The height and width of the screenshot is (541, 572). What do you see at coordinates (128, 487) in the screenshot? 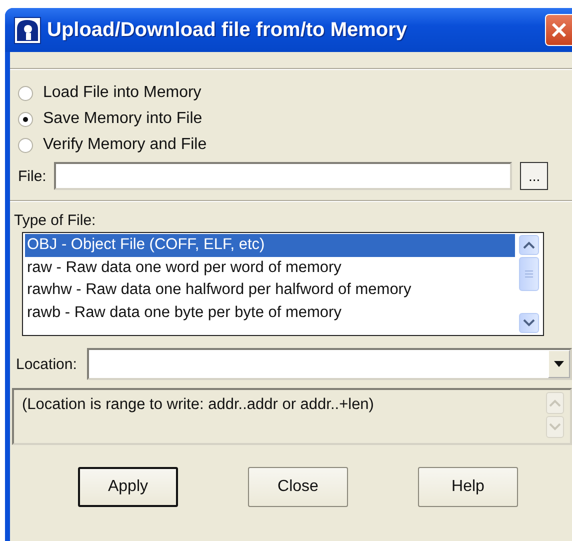
I see `dialog-button: Apply` at bounding box center [128, 487].